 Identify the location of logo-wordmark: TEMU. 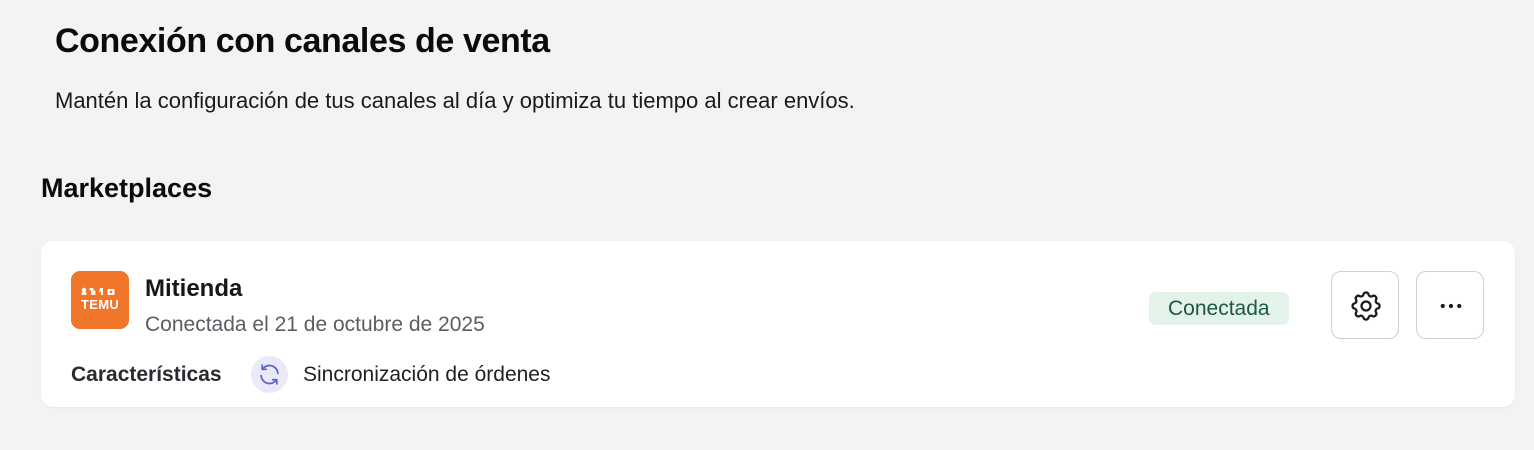
(100, 304).